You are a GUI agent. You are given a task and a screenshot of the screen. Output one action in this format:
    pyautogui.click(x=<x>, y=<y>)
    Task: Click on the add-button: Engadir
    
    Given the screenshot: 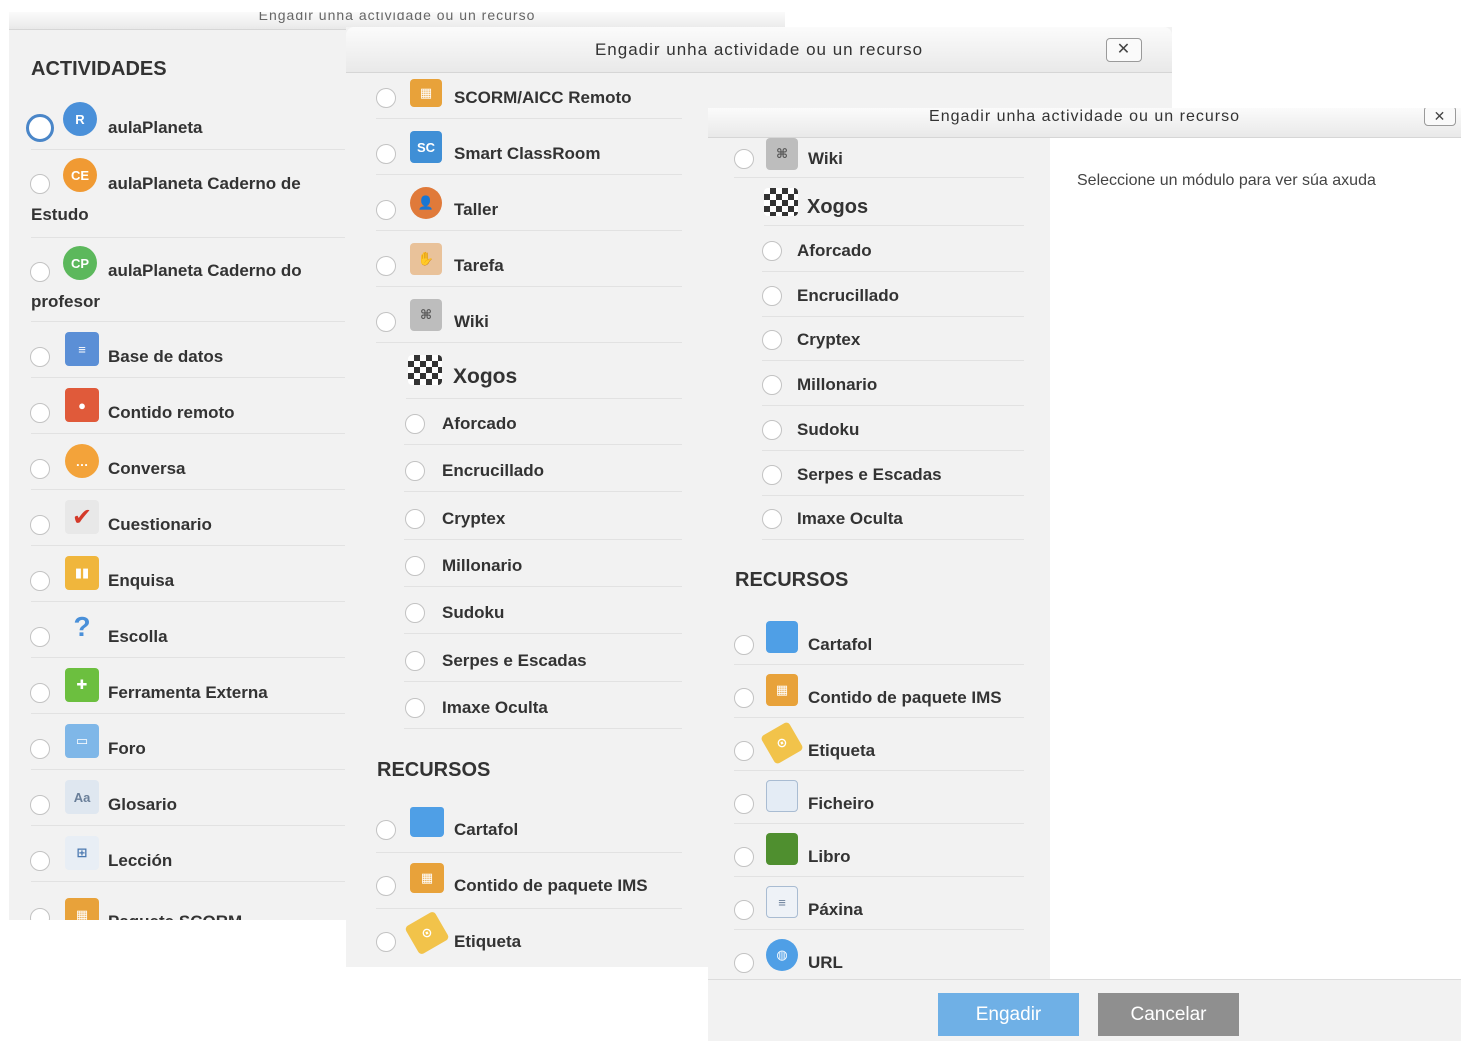 What is the action you would take?
    pyautogui.click(x=1008, y=1014)
    